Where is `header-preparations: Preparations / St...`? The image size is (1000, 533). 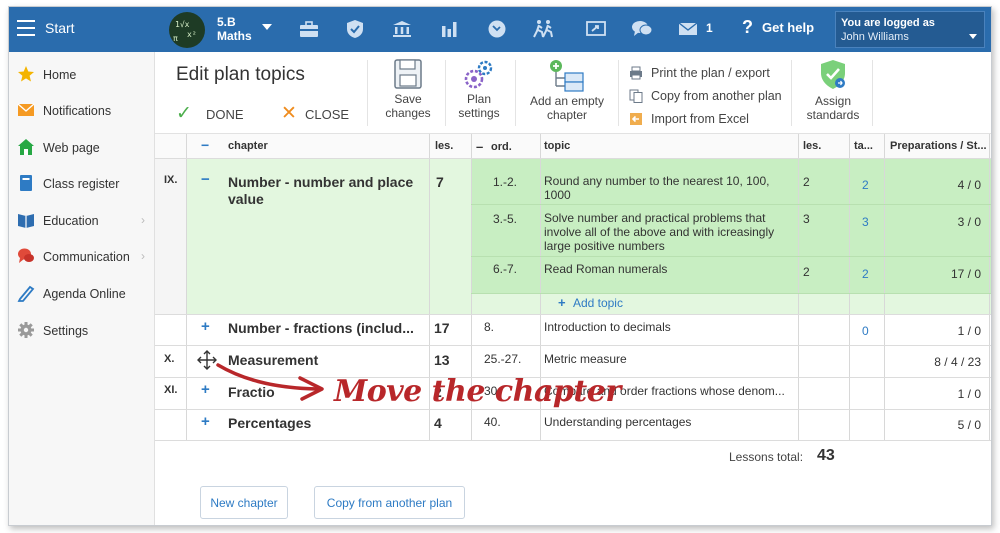 header-preparations: Preparations / St... is located at coordinates (938, 152).